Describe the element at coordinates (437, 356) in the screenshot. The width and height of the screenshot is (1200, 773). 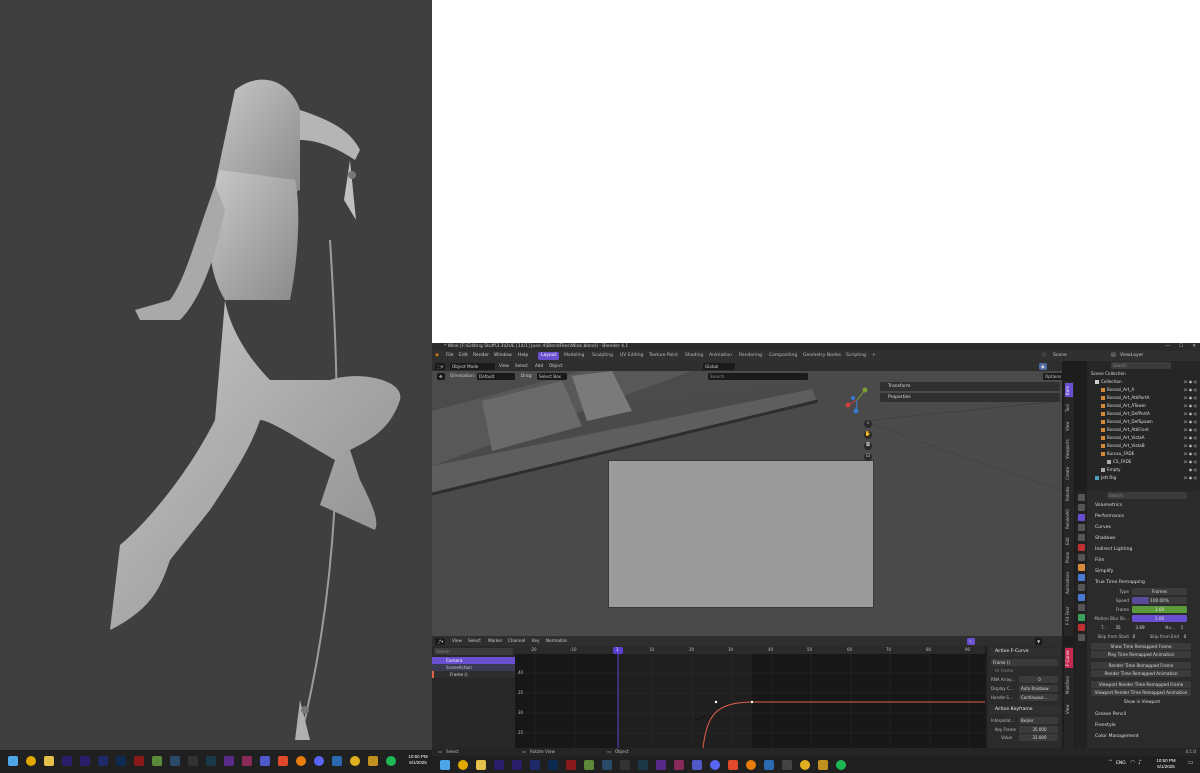
I see `blender-logo-icon: ◉` at that location.